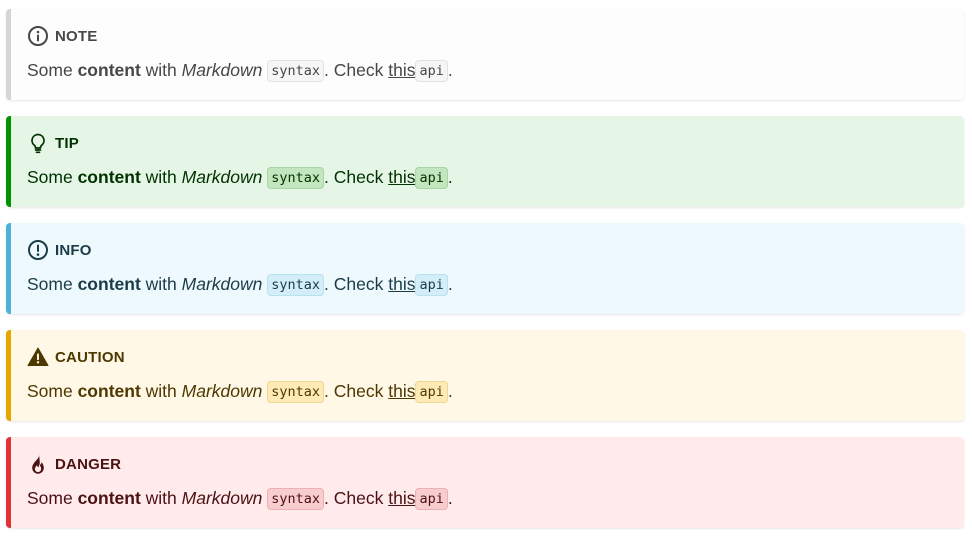 Image resolution: width=972 pixels, height=537 pixels. I want to click on admonition-title: INFO, so click(73, 250).